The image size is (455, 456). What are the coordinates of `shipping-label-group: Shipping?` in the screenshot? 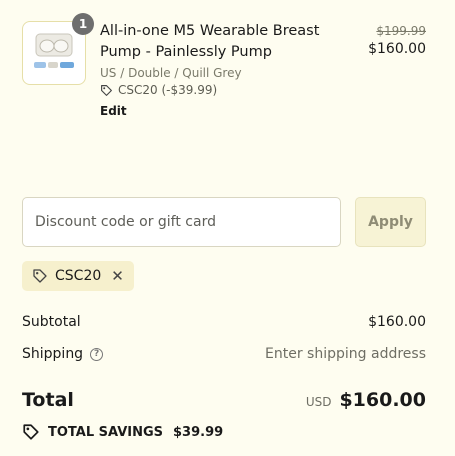 It's located at (63, 354).